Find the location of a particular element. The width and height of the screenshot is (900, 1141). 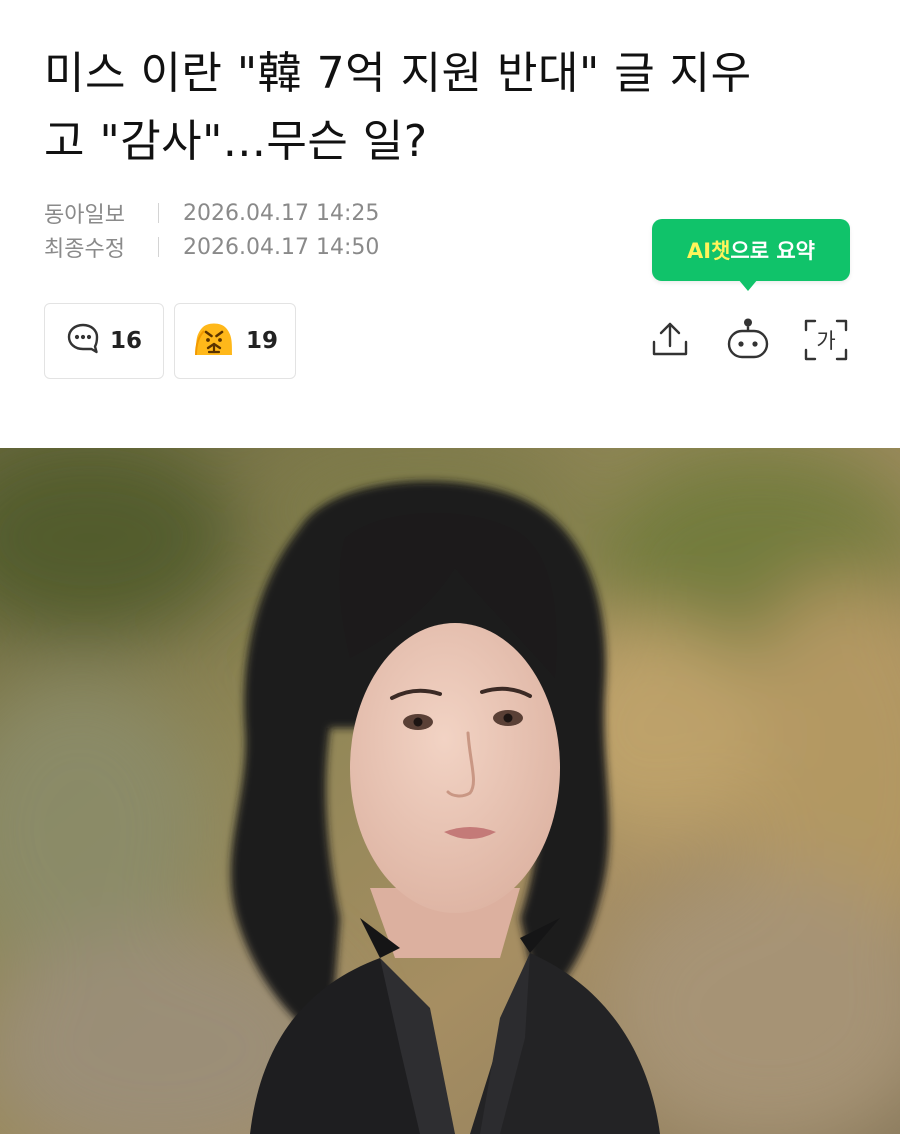

ai-summary-button: AI챗 으로 요약 is located at coordinates (751, 250).